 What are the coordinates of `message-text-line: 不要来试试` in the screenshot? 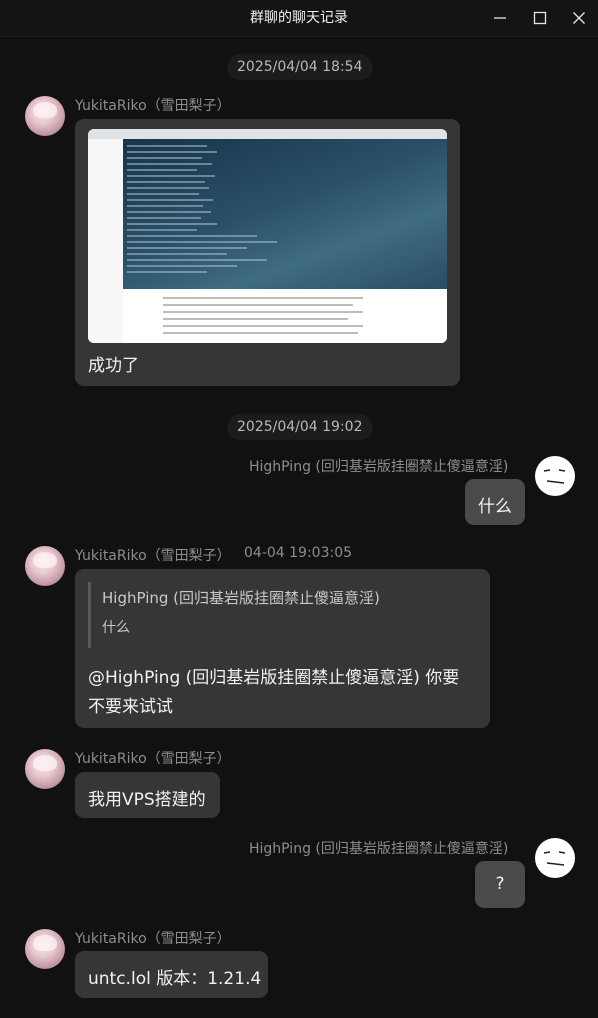 It's located at (130, 707).